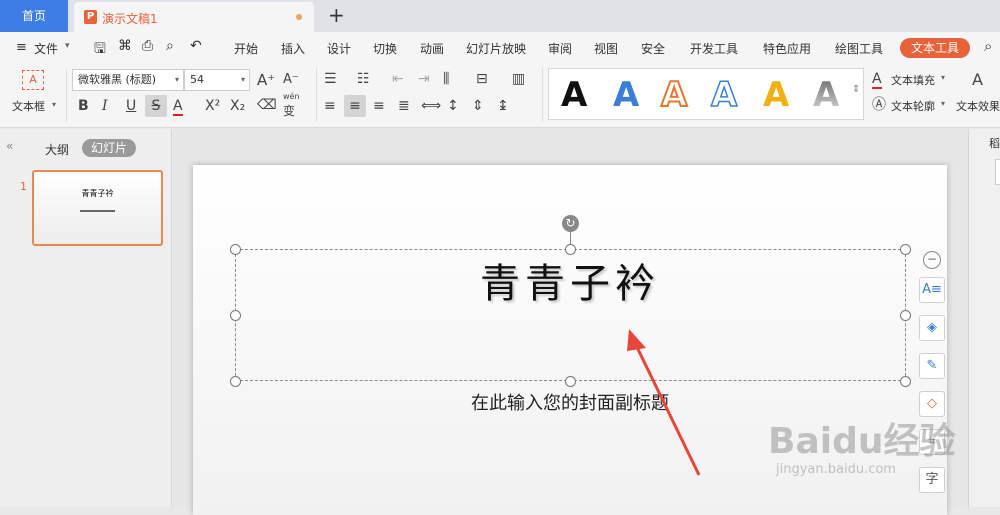 Image resolution: width=1000 pixels, height=515 pixels. What do you see at coordinates (267, 105) in the screenshot?
I see `clear-format-icon: ⌫` at bounding box center [267, 105].